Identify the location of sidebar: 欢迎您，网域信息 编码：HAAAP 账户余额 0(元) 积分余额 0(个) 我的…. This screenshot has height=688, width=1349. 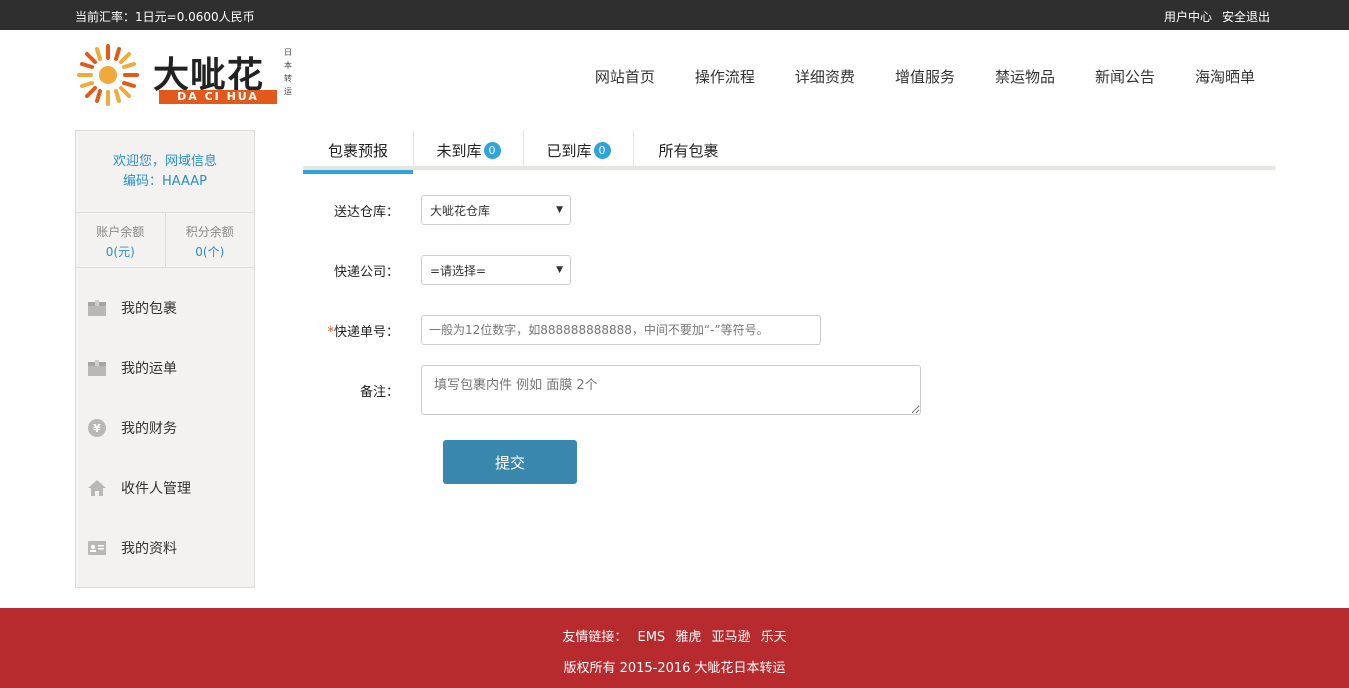
(165, 359).